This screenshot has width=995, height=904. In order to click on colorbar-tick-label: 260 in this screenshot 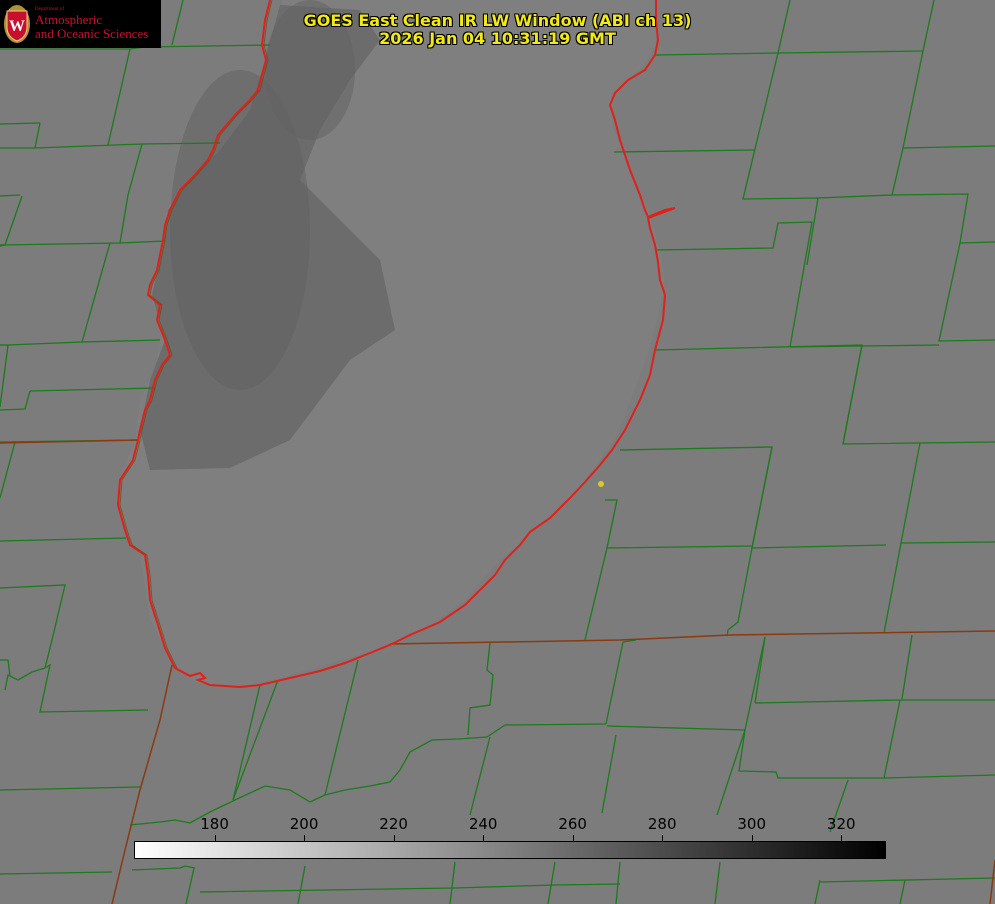, I will do `click(572, 824)`.